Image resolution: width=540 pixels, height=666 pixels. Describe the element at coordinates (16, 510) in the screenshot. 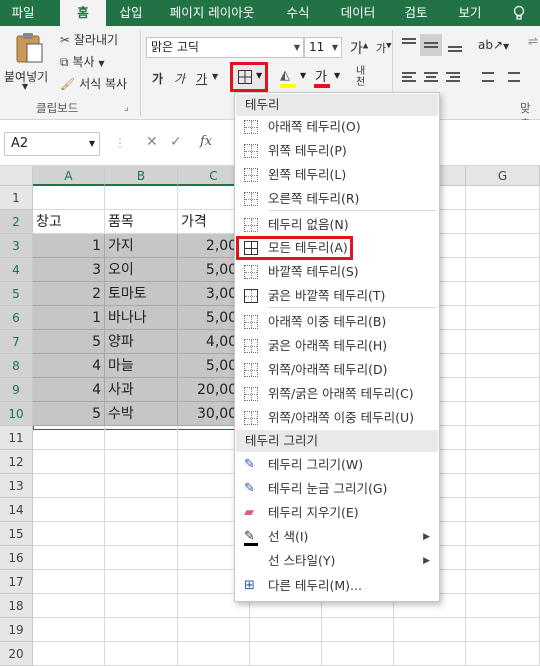

I see `row-header-14: 14` at that location.